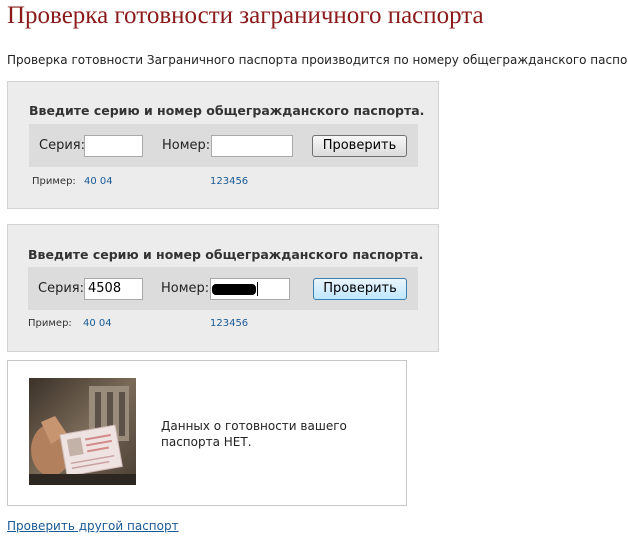  What do you see at coordinates (254, 434) in the screenshot?
I see `result-message: Данных о готовности вашего паспорта НЕТ.` at bounding box center [254, 434].